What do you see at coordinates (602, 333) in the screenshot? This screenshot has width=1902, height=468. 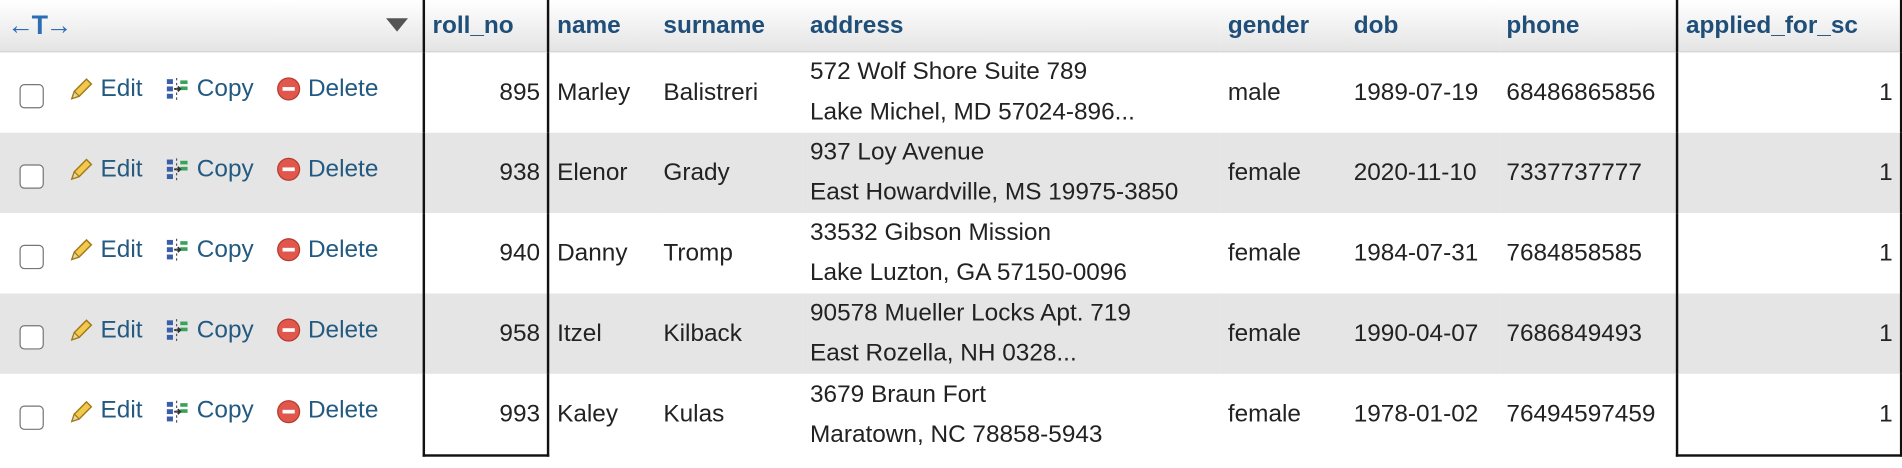 I see `cell-name: Itzel` at bounding box center [602, 333].